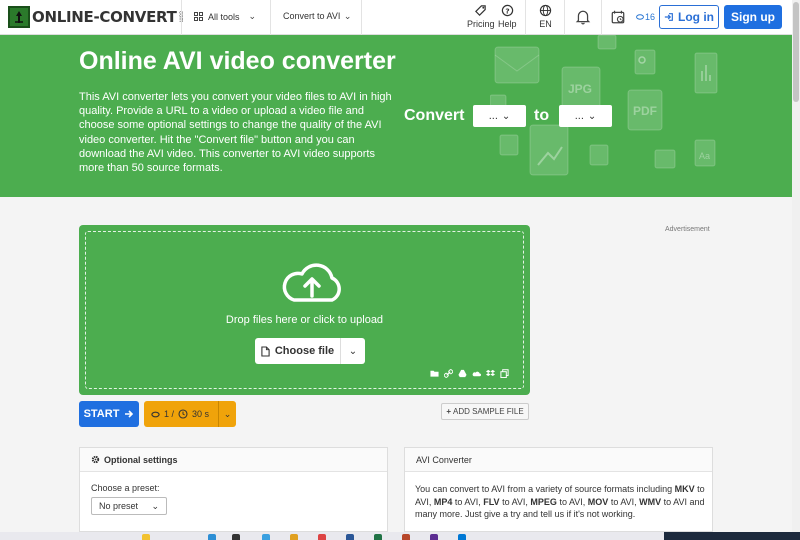 The height and width of the screenshot is (540, 800). What do you see at coordinates (95, 459) in the screenshot?
I see `gear-icon` at bounding box center [95, 459].